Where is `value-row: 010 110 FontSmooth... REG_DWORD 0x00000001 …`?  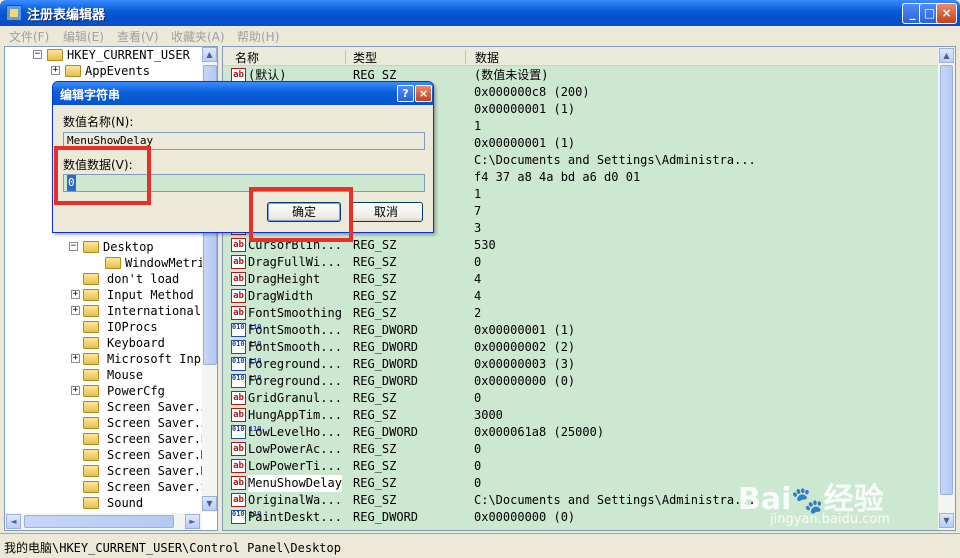
value-row: 010 110 FontSmooth... REG_DWORD 0x00000001 … is located at coordinates (580, 330).